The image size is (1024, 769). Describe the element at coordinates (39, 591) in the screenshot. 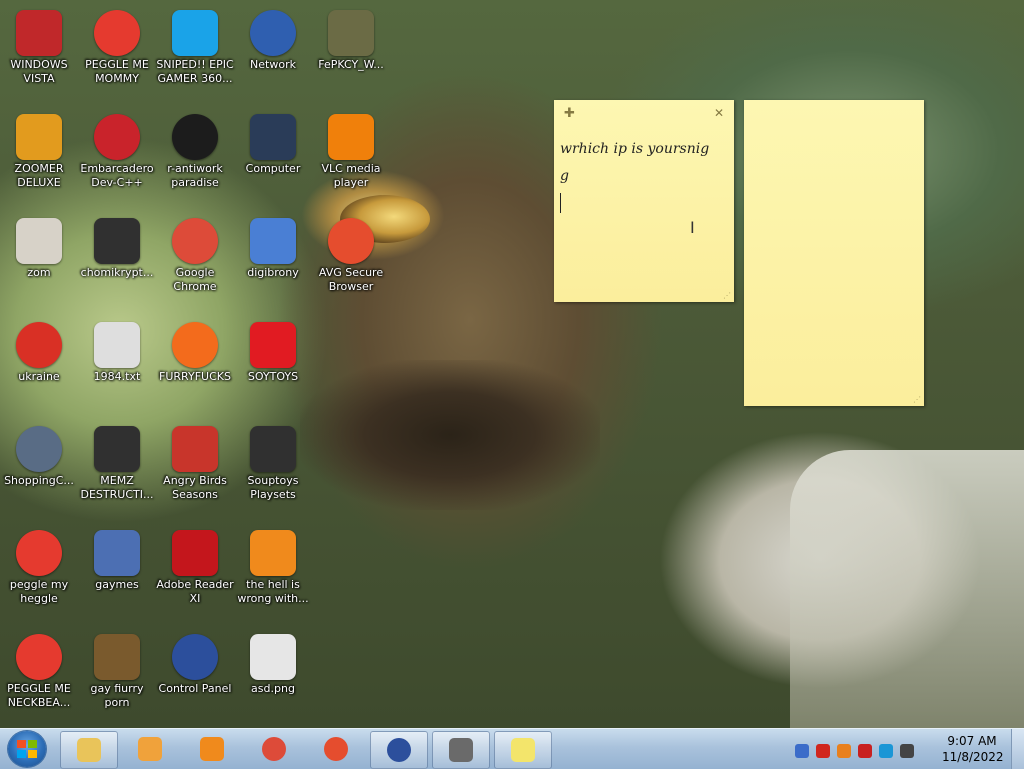

I see `desktop-icon-label: peggle my heggle` at that location.